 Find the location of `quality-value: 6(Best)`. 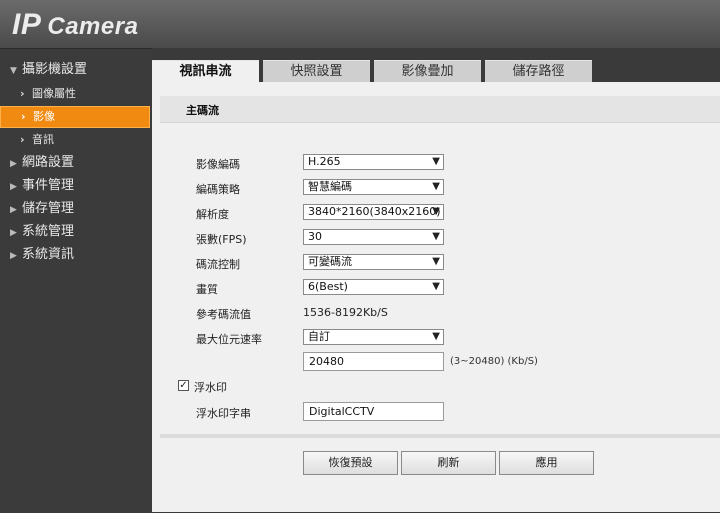

quality-value: 6(Best) is located at coordinates (328, 286).